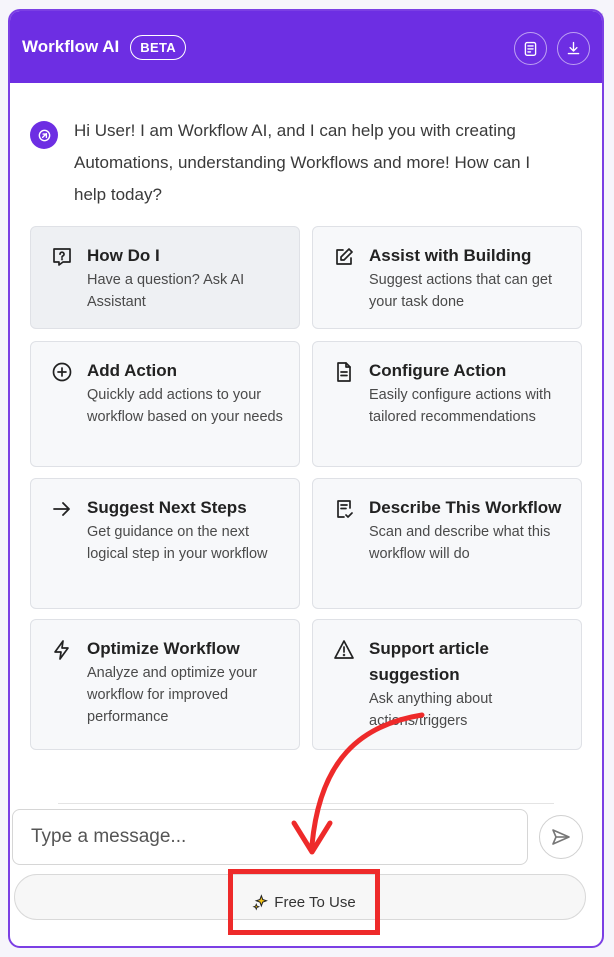 The width and height of the screenshot is (614, 957). I want to click on question-box-icon, so click(62, 257).